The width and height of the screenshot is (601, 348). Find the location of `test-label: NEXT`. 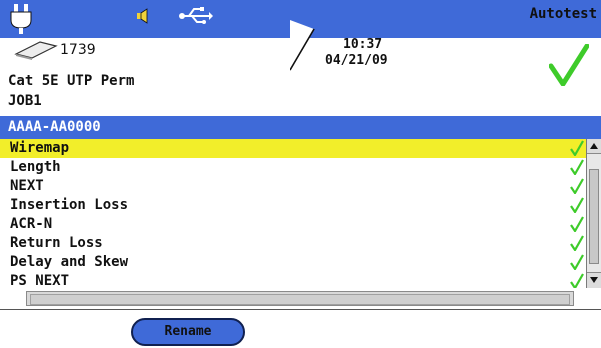

test-label: NEXT is located at coordinates (27, 186).